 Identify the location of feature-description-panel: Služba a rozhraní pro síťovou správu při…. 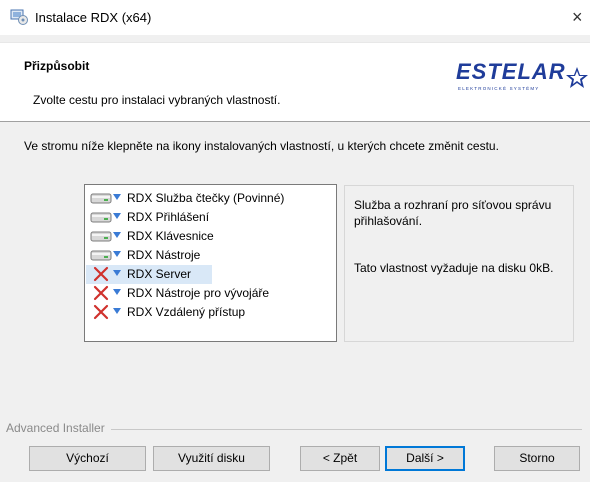
(459, 263).